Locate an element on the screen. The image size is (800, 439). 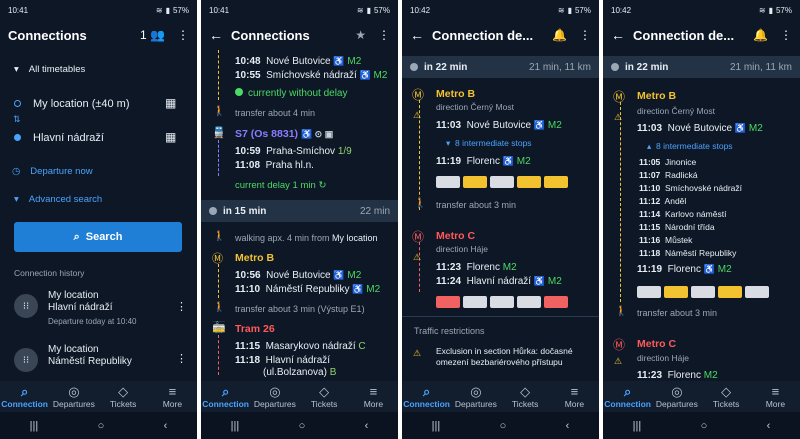
passengers-button: 1 👥 is located at coordinates (152, 35).